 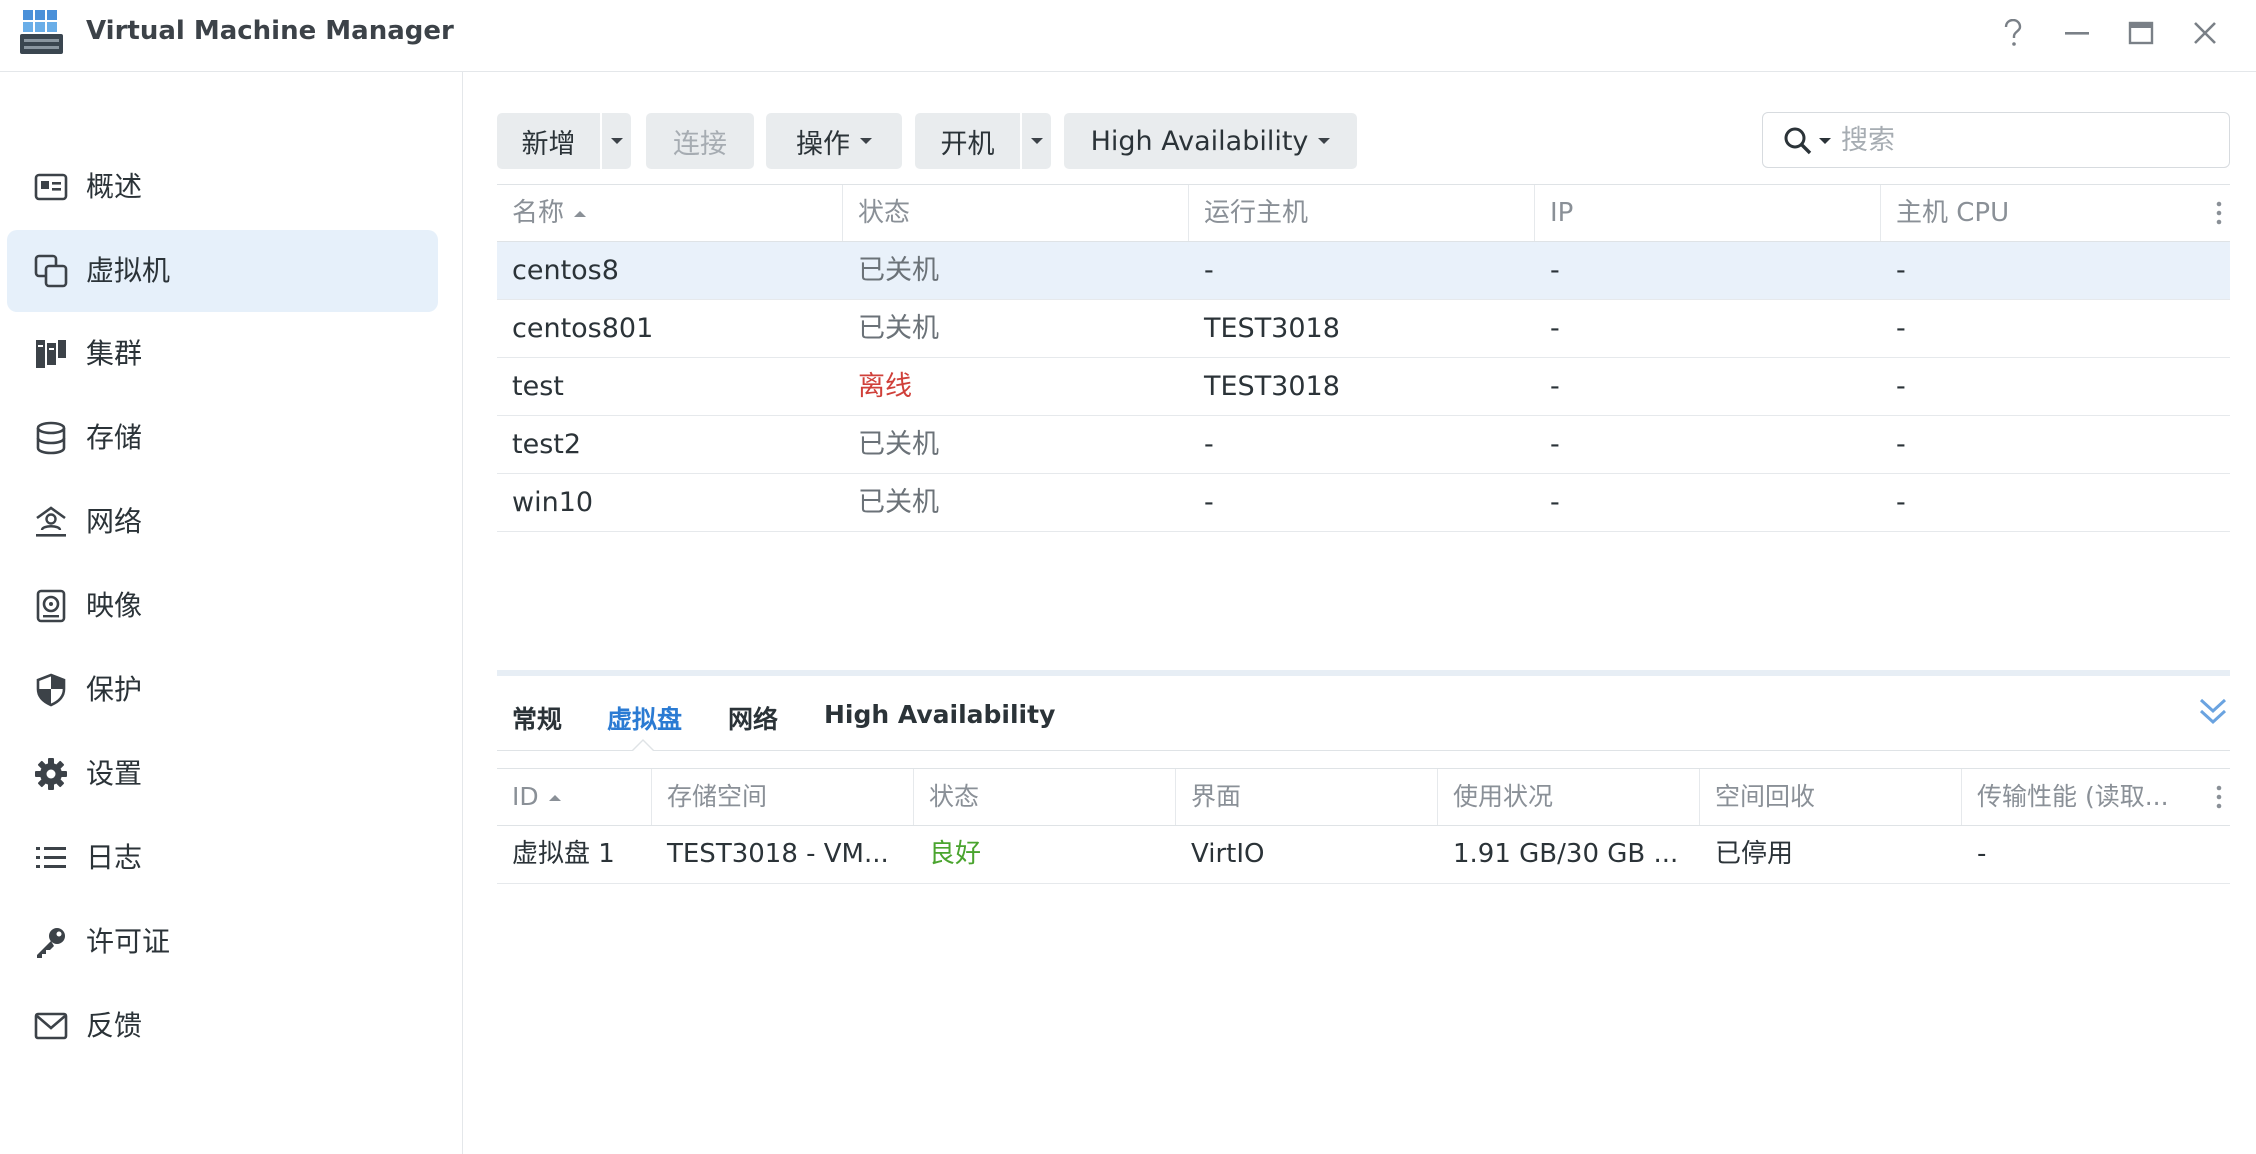 What do you see at coordinates (114, 857) in the screenshot?
I see `sidebar-item-label: 日志` at bounding box center [114, 857].